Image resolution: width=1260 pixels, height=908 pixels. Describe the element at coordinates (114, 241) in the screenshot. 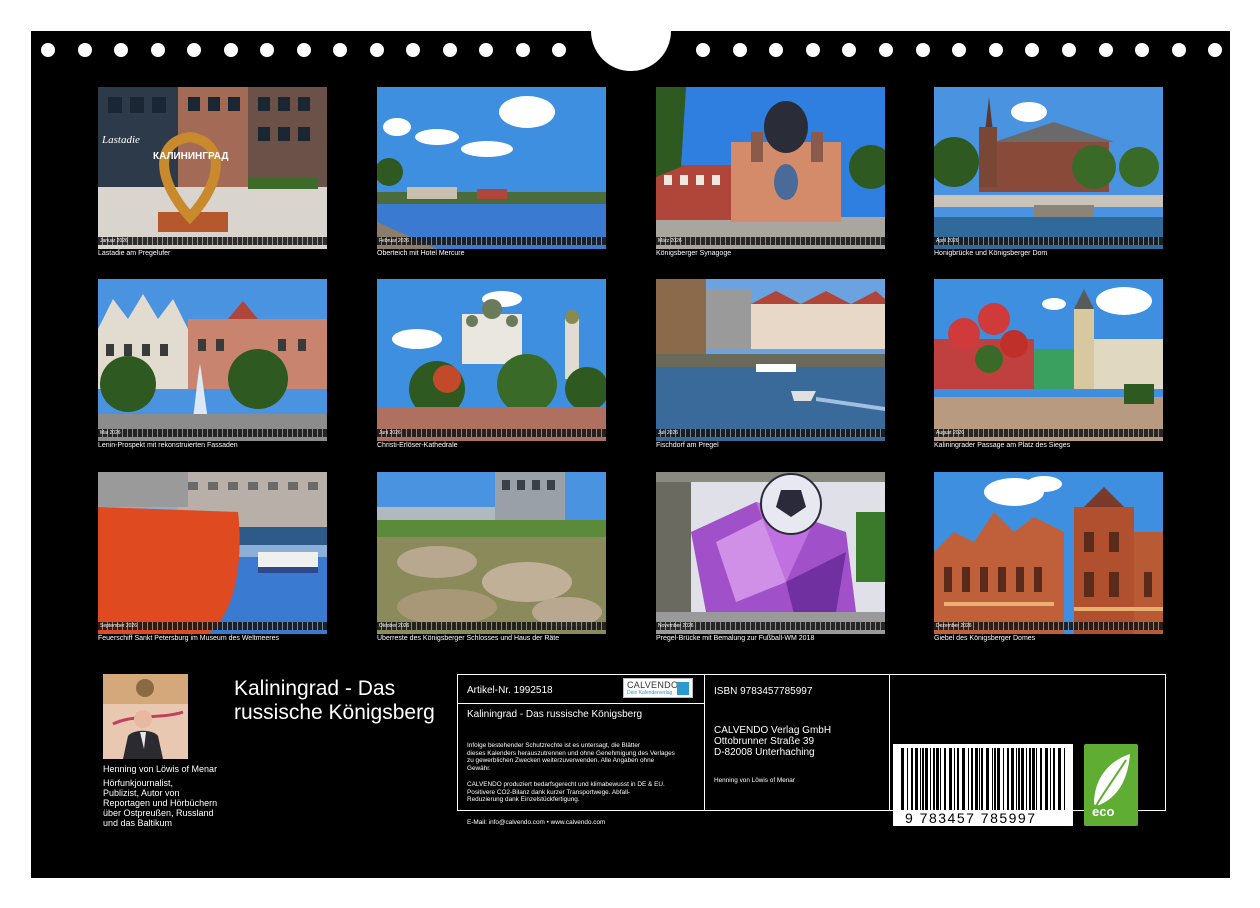

I see `strip-month: Januar 2026` at that location.